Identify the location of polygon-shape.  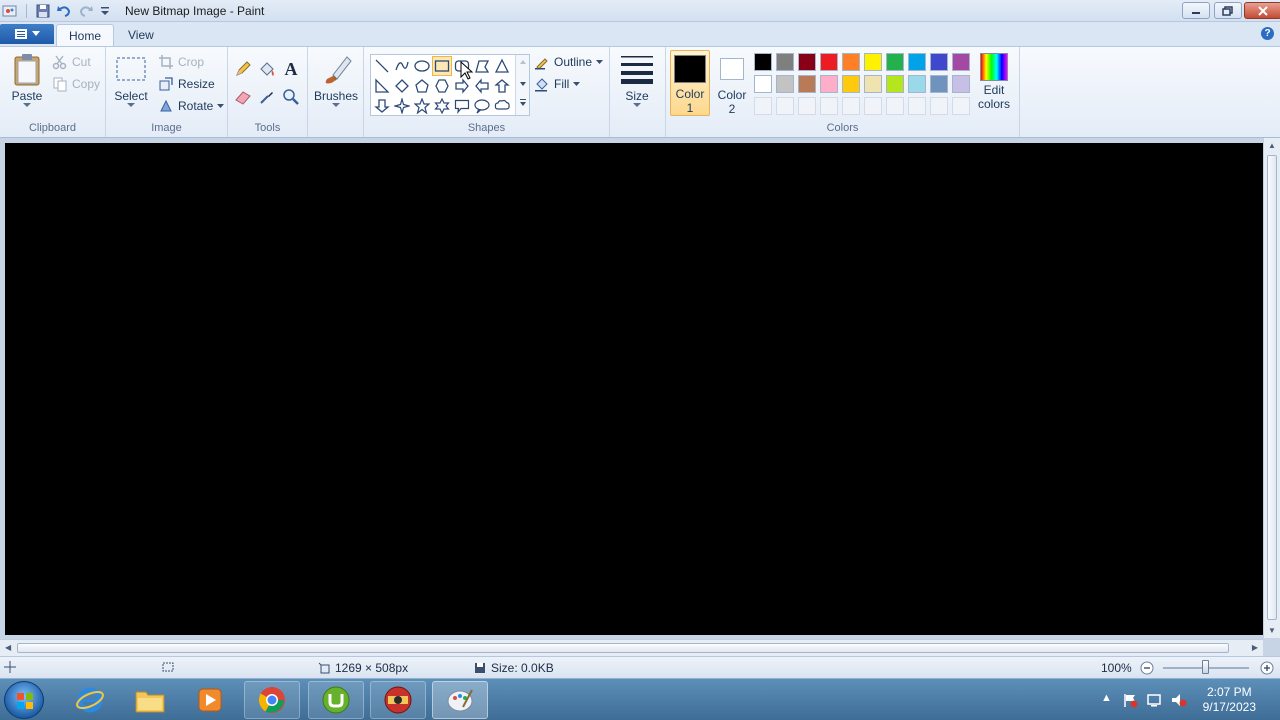
(482, 66).